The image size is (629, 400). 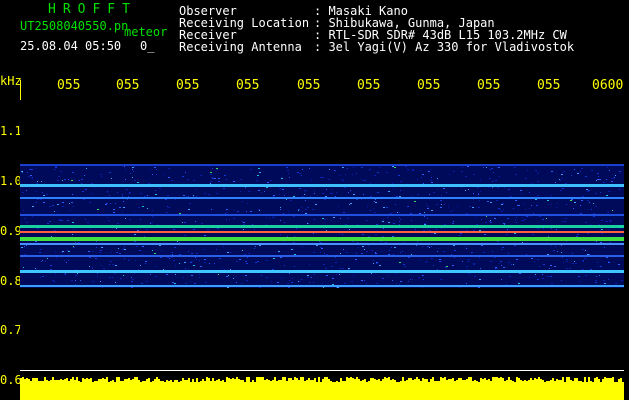 I want to click on antenna-value: : 3el Yagi(V) Az 330 for Vladivostok, so click(x=444, y=47).